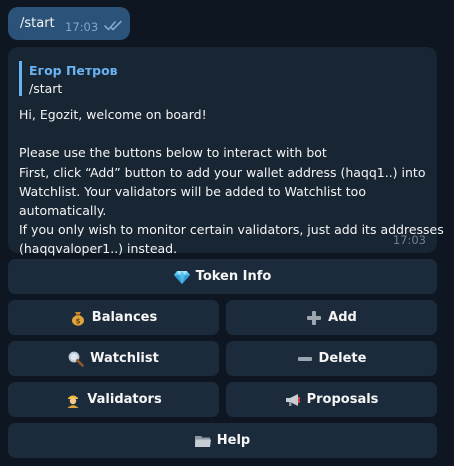 The width and height of the screenshot is (454, 466). What do you see at coordinates (73, 400) in the screenshot?
I see `guard-icon` at bounding box center [73, 400].